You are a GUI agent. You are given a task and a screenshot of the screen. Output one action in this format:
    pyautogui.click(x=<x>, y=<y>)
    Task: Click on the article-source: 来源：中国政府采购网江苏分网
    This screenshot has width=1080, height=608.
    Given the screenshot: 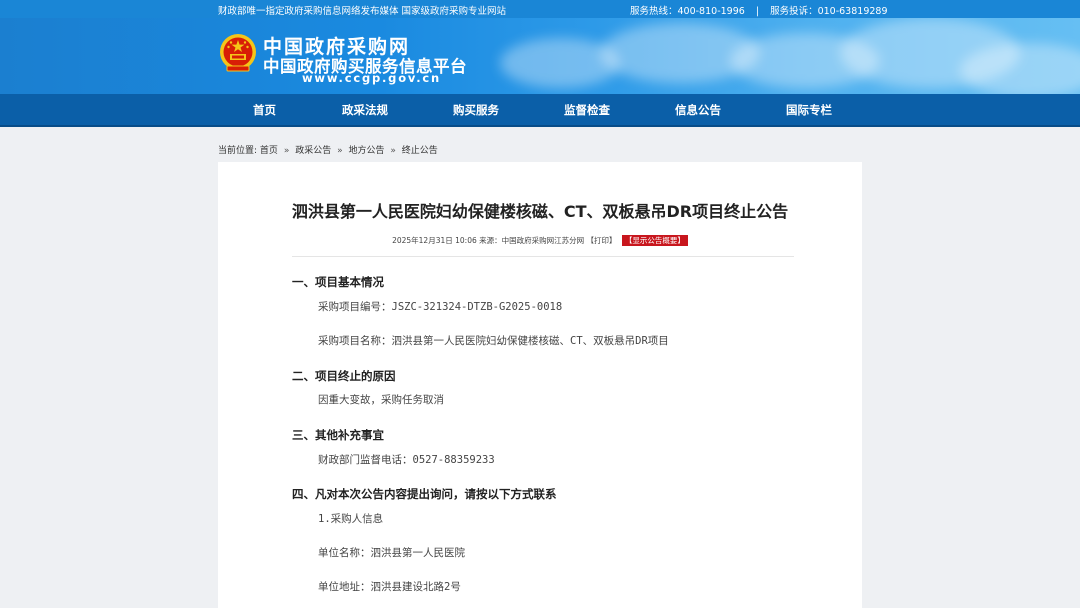 What is the action you would take?
    pyautogui.click(x=532, y=240)
    